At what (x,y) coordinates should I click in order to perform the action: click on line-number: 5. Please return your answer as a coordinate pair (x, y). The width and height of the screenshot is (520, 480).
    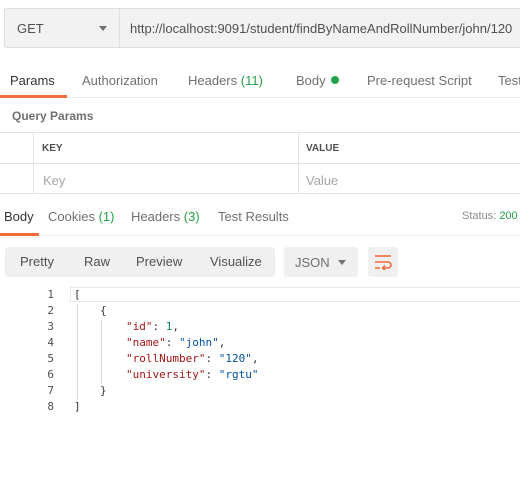
    Looking at the image, I should click on (50, 358).